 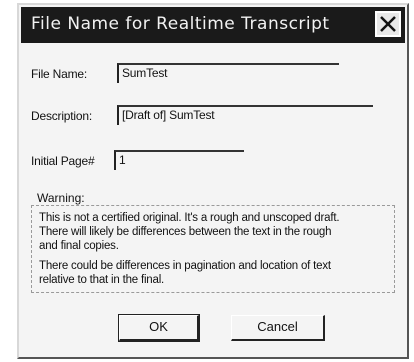 I want to click on dialog-title: File Name for Realtime Transcript, so click(x=180, y=24).